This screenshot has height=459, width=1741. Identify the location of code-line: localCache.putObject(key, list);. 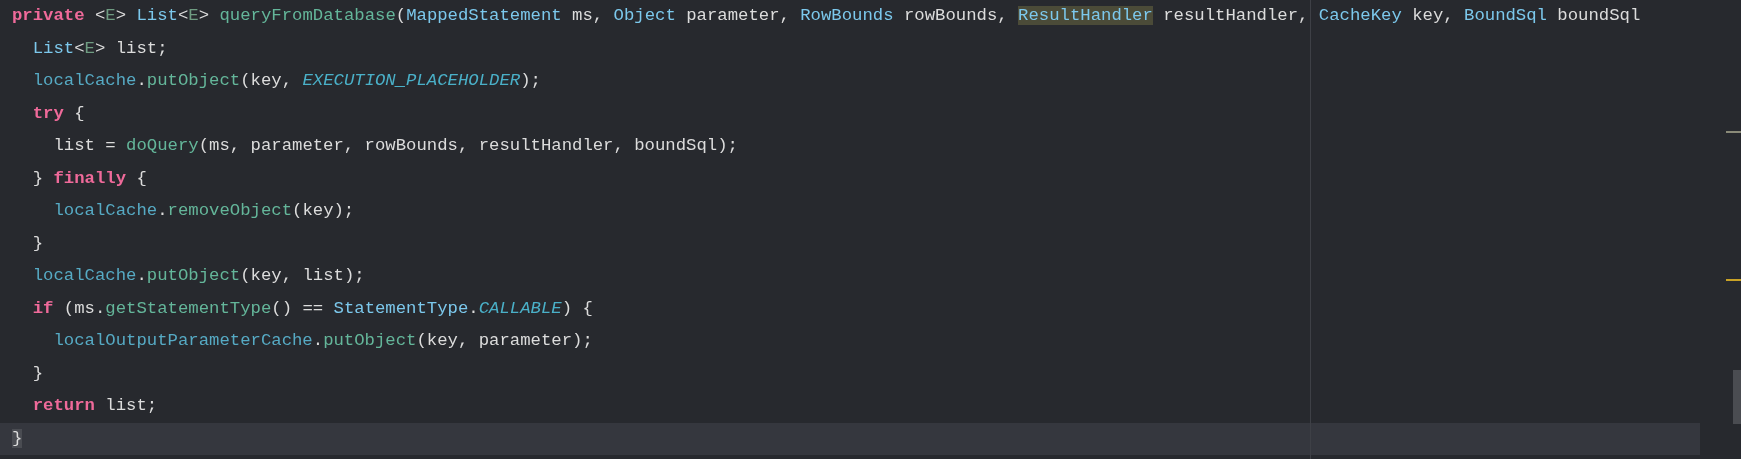
(198, 276).